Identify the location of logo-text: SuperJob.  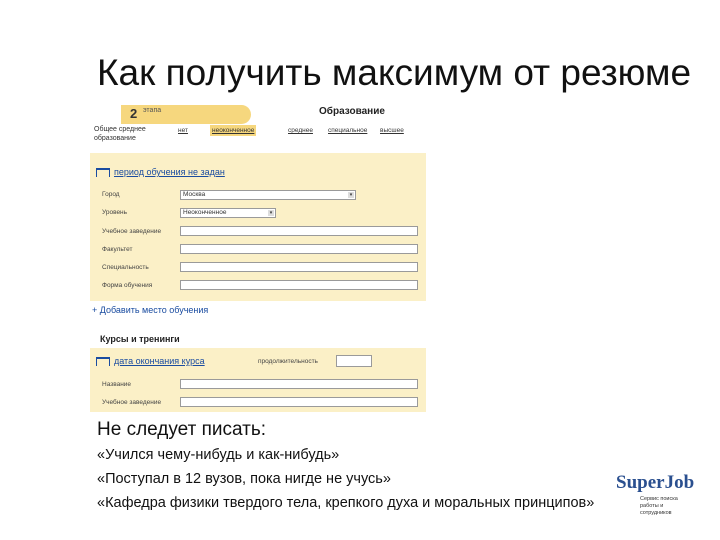
(655, 482).